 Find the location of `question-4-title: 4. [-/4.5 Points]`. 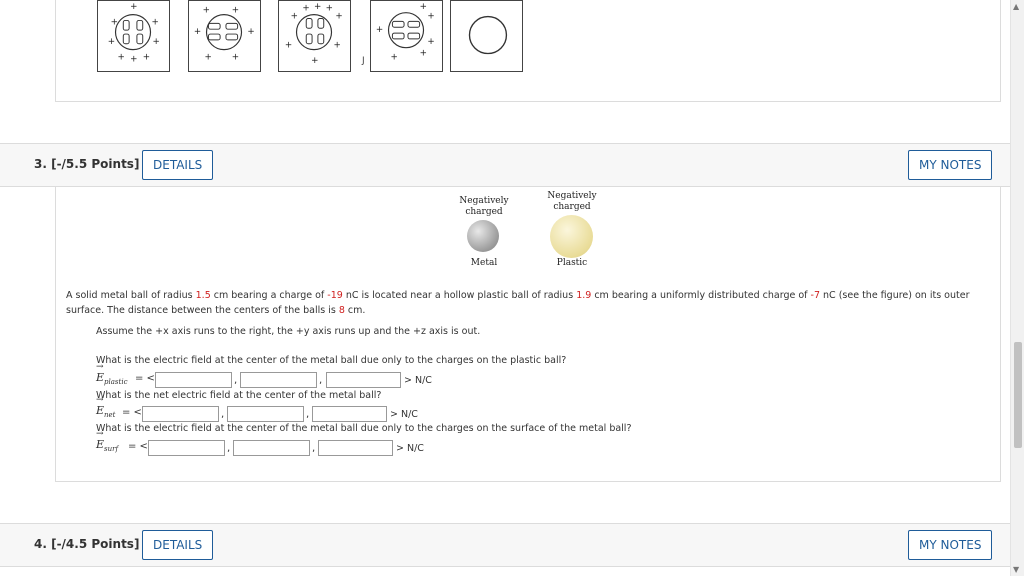

question-4-title: 4. [-/4.5 Points] is located at coordinates (87, 544).